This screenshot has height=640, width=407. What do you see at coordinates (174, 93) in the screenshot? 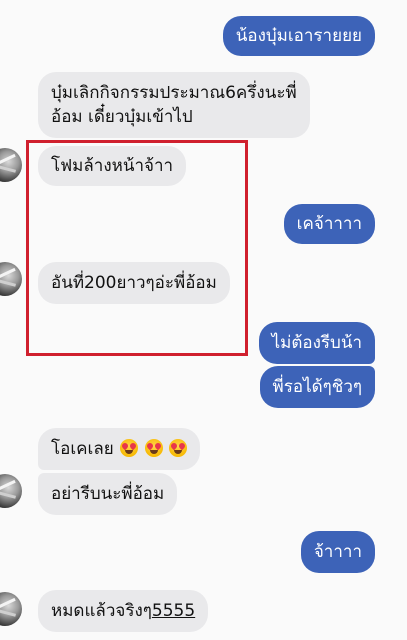
I see `message-text-line: บุ๋มเลิกกิจกรรมประมาณ6ครึ่งนะพี่` at bounding box center [174, 93].